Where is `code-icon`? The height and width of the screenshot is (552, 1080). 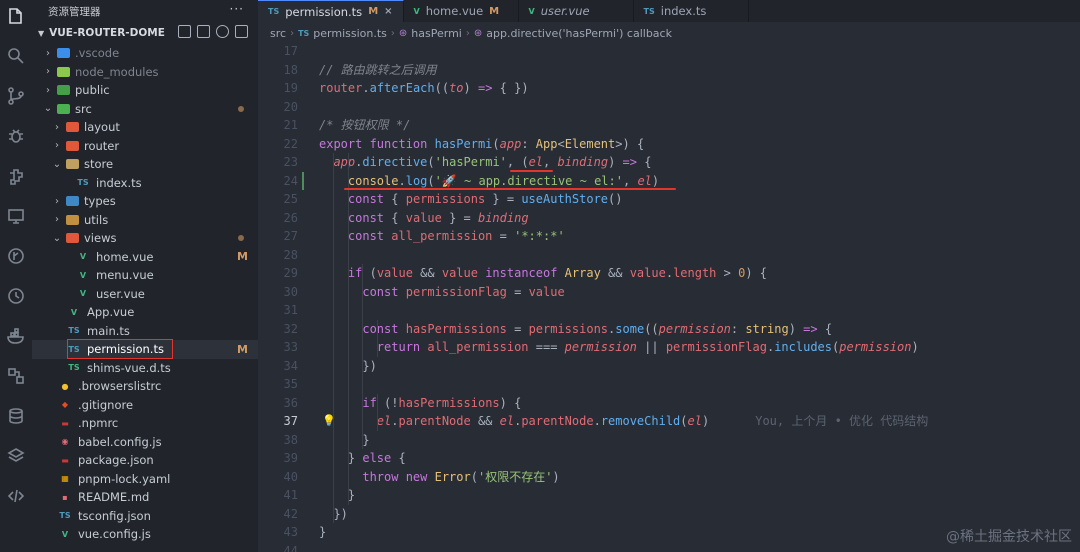 code-icon is located at coordinates (16, 496).